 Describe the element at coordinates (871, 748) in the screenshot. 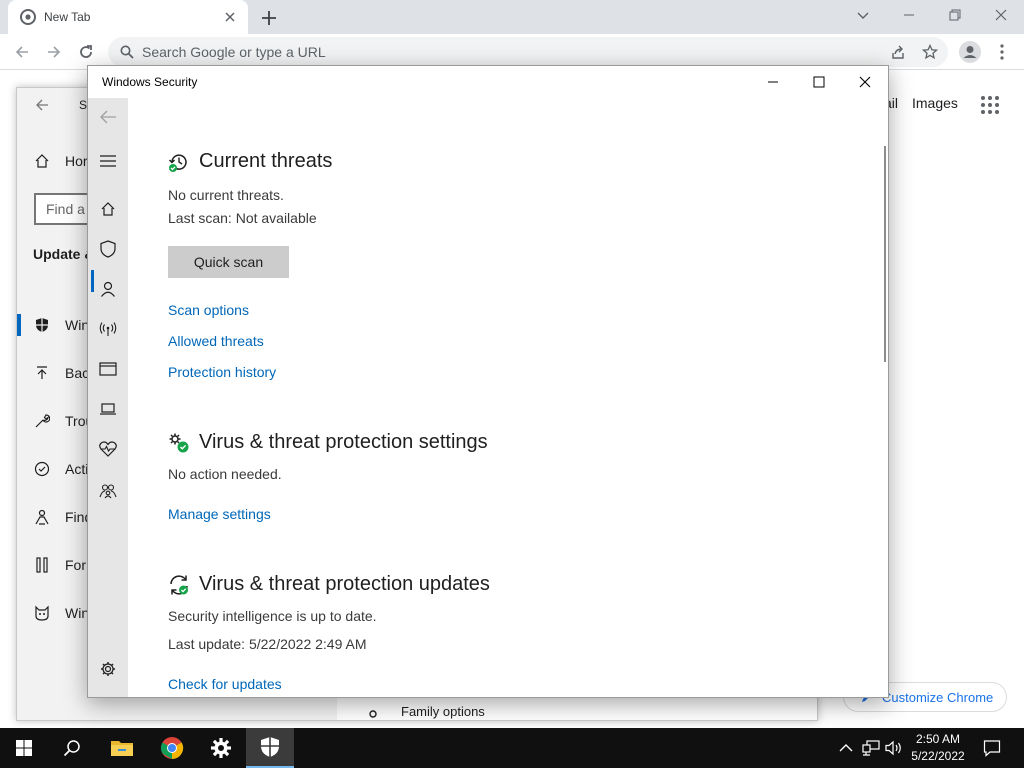

I see `network-icon` at that location.